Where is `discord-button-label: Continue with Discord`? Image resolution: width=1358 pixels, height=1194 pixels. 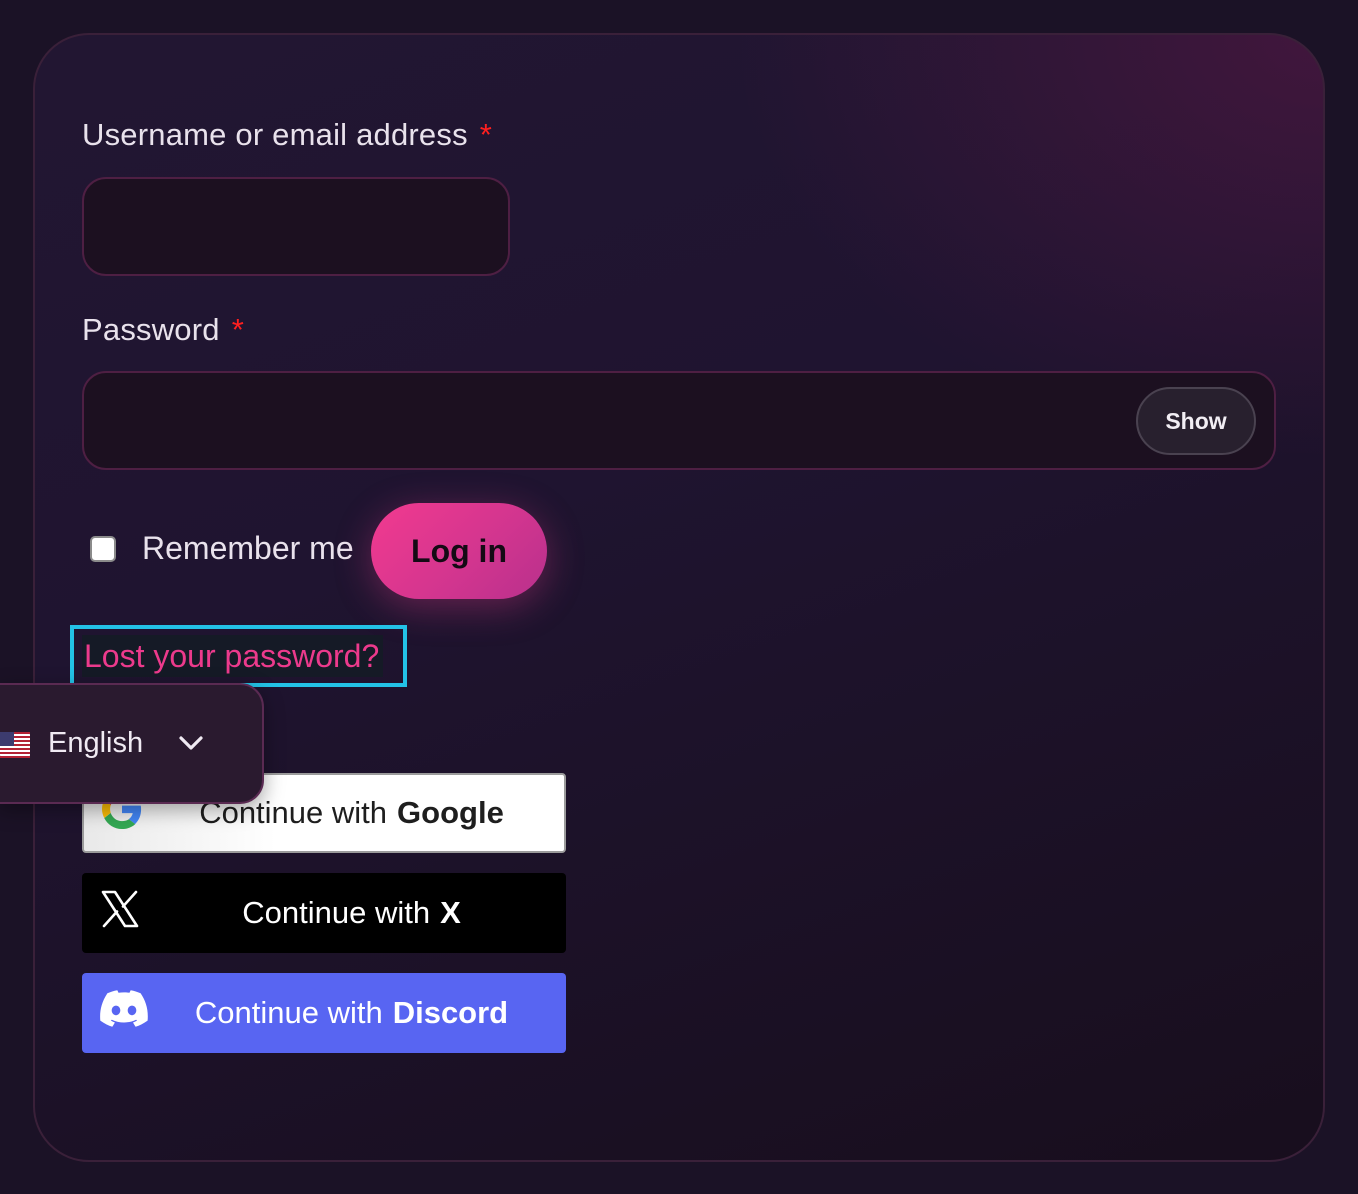 discord-button-label: Continue with Discord is located at coordinates (324, 1013).